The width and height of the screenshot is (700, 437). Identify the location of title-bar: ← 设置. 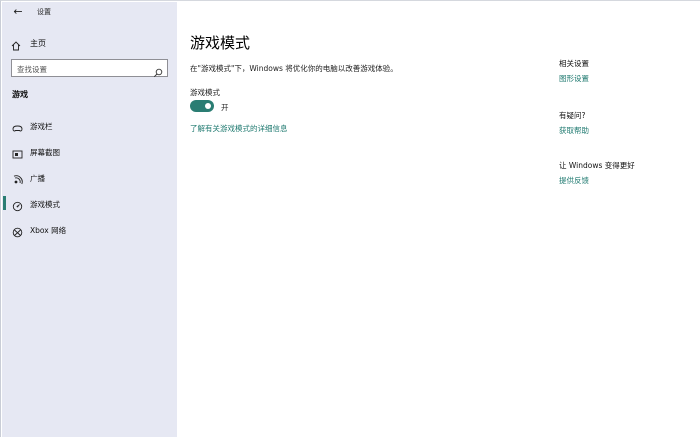
(89, 13).